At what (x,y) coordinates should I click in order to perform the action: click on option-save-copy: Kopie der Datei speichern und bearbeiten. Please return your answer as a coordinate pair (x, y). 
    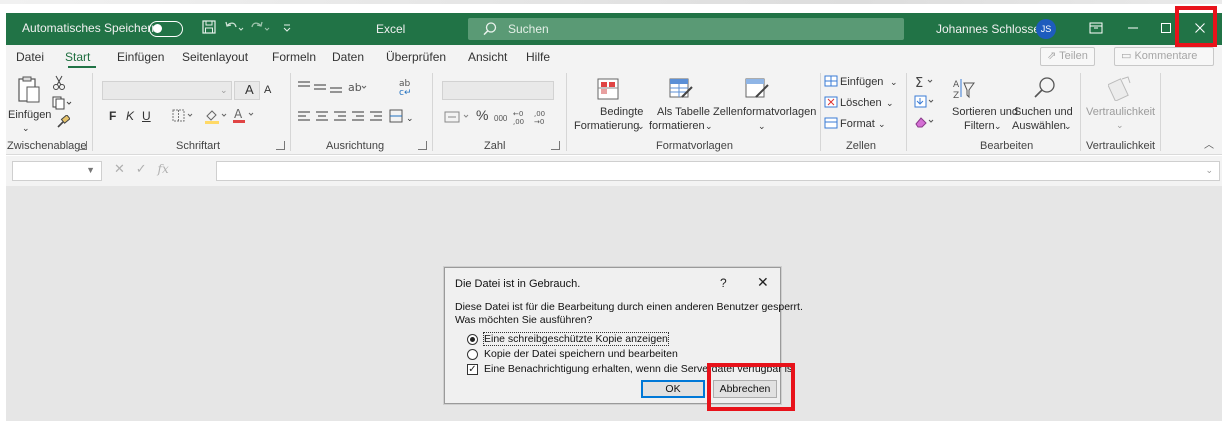
    Looking at the image, I should click on (572, 354).